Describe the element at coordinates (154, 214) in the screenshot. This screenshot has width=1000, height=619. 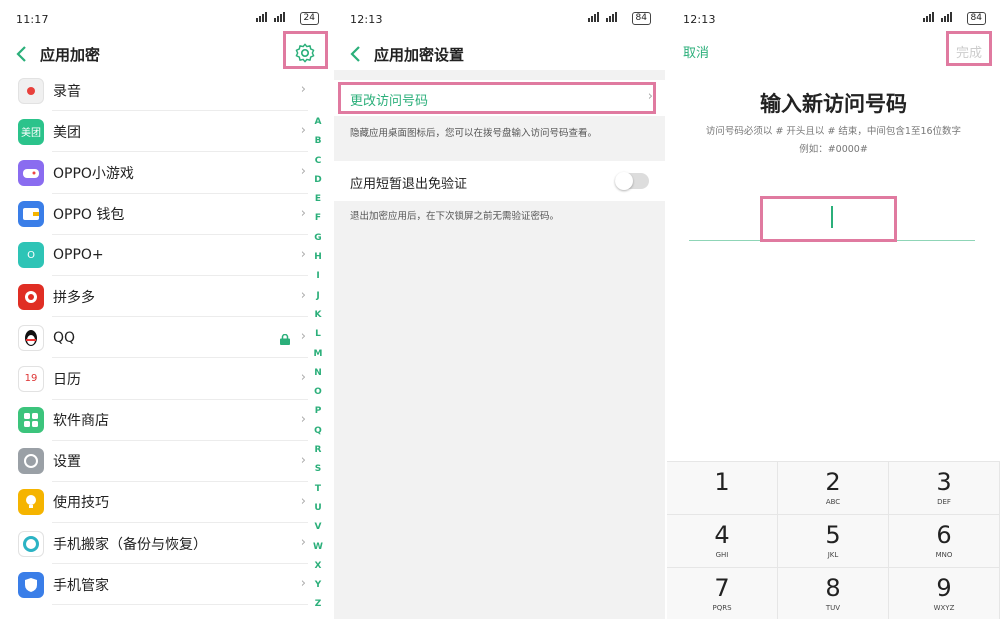
I see `app-list-item: OPPO 钱包 ›` at that location.